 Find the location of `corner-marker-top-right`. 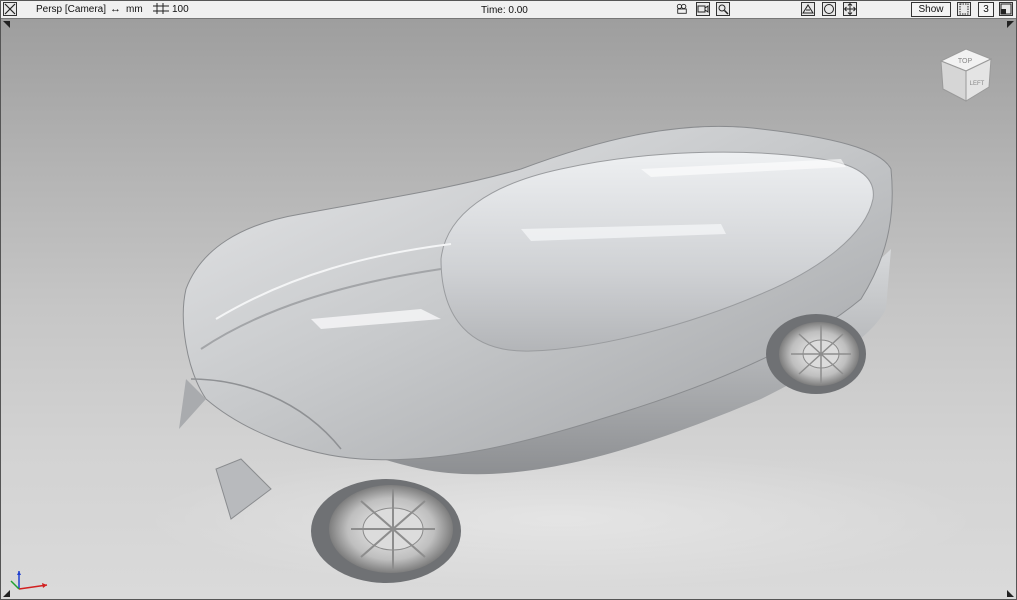

corner-marker-top-right is located at coordinates (1010, 24).